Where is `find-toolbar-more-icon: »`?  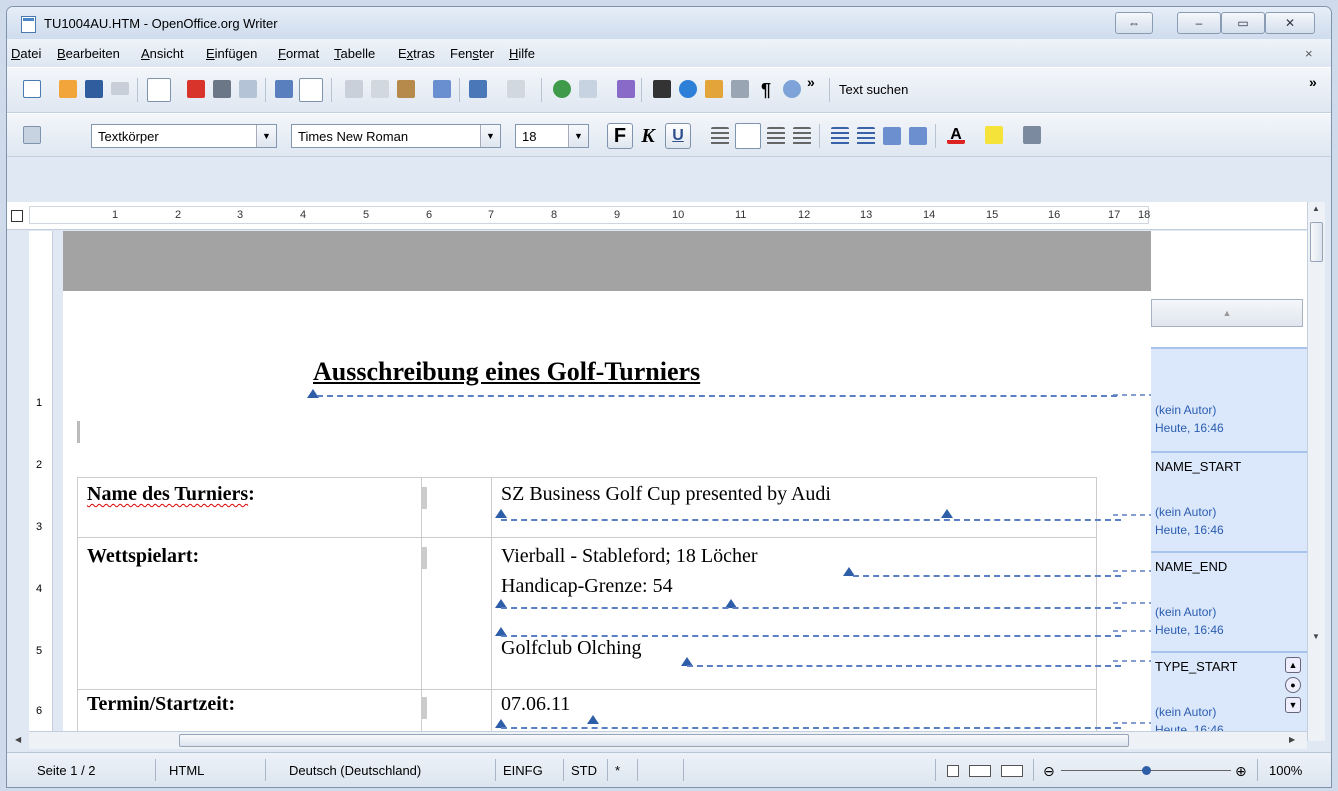
find-toolbar-more-icon: » is located at coordinates (1313, 82).